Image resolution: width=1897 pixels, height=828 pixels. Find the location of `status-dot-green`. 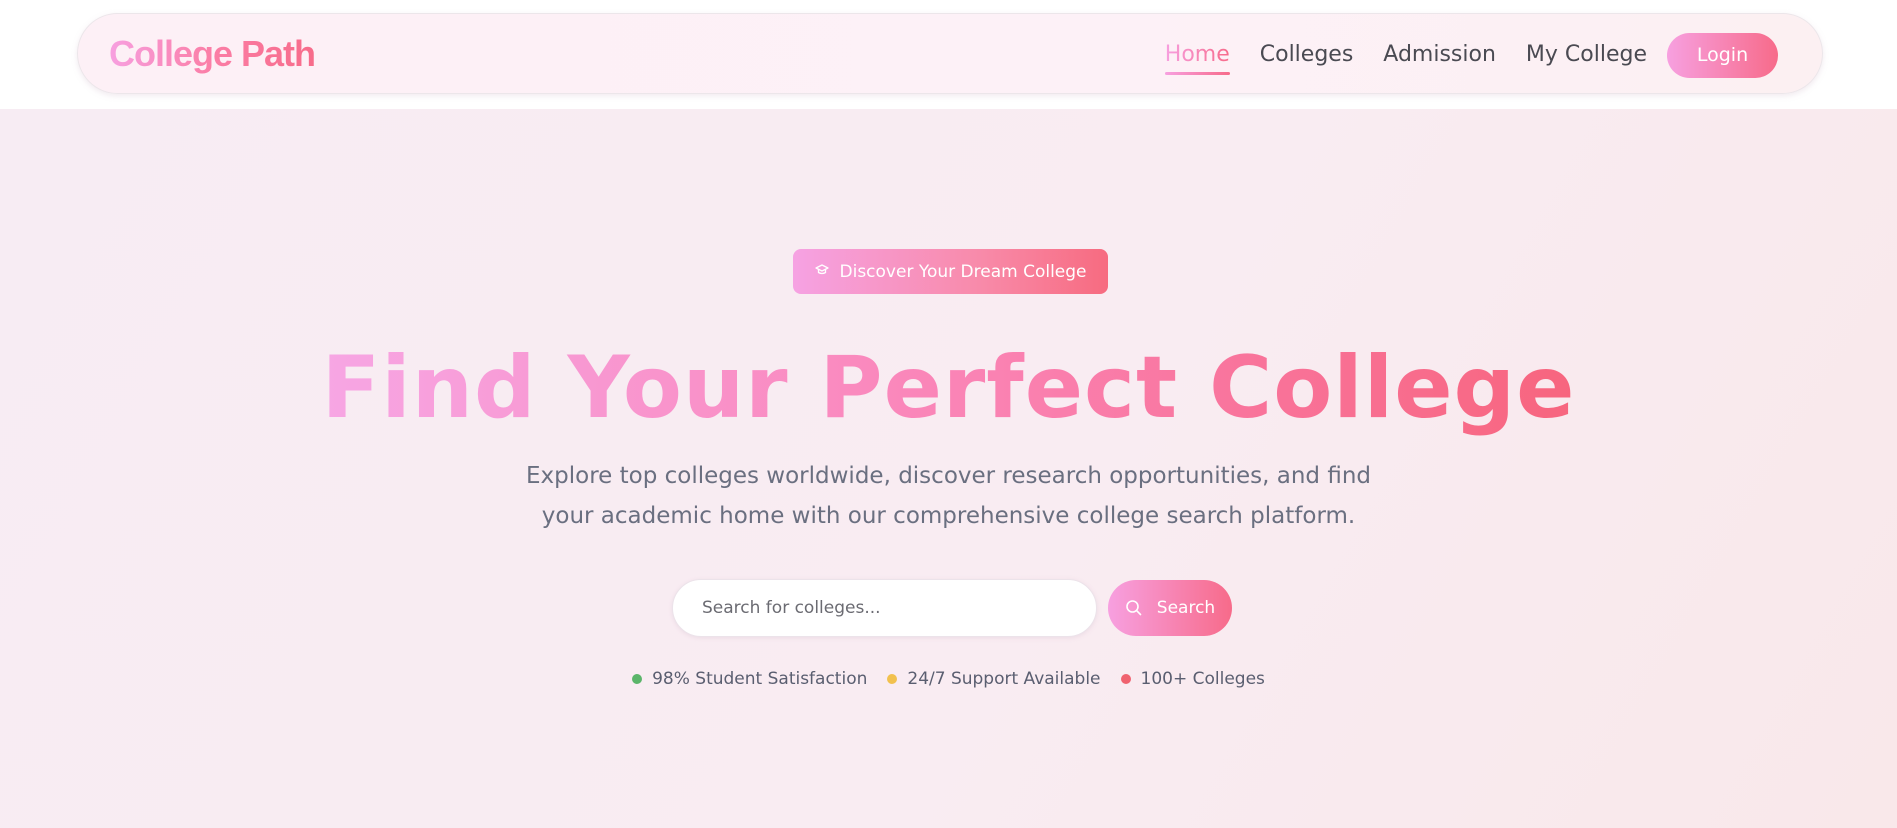

status-dot-green is located at coordinates (637, 679).